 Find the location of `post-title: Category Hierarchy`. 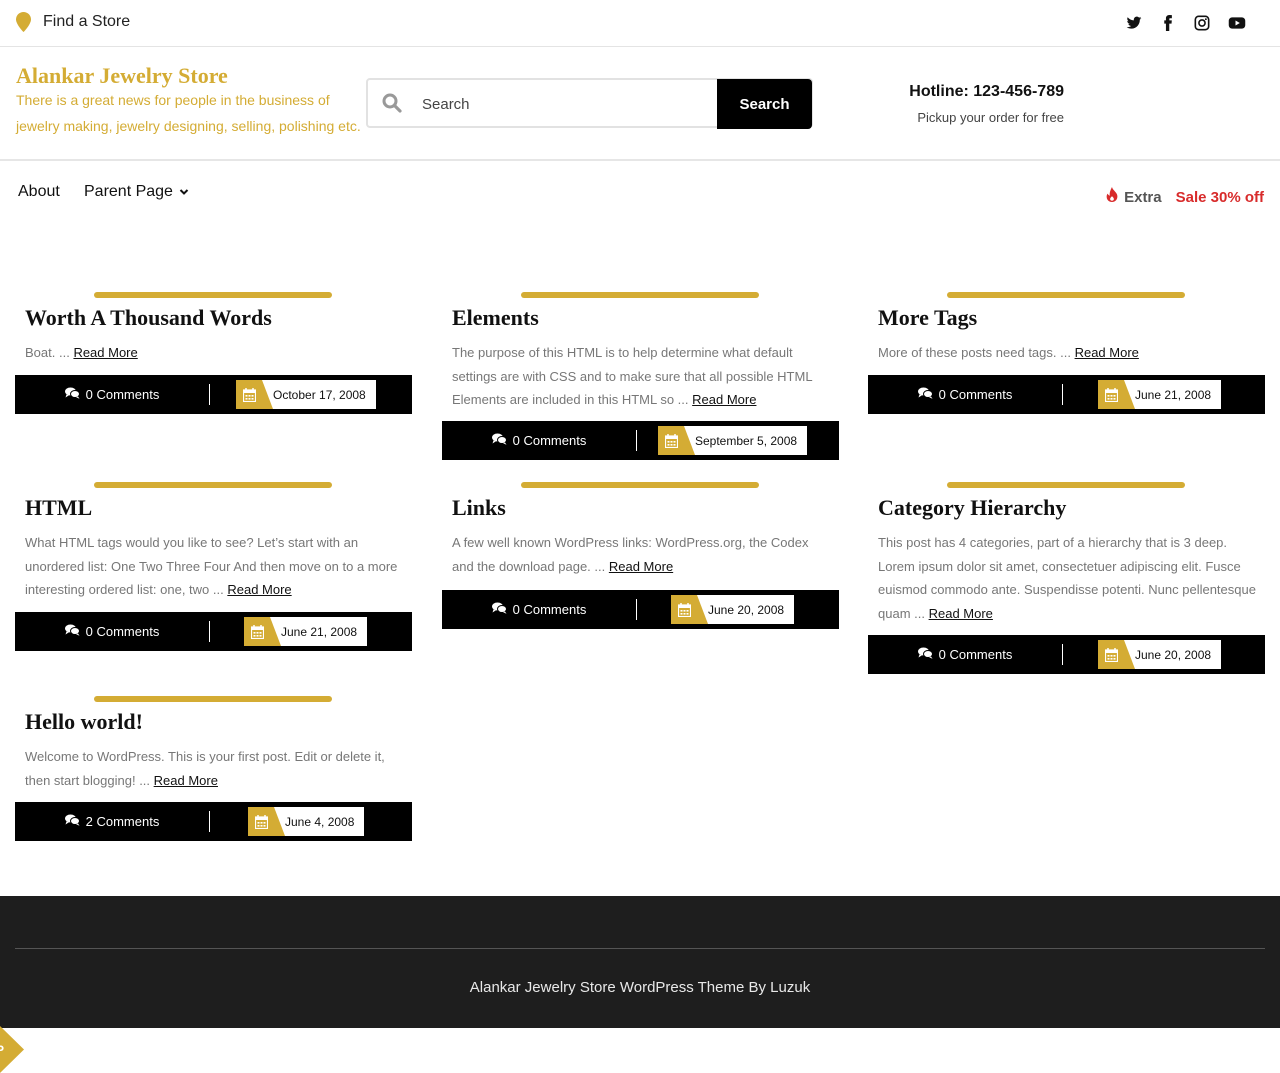

post-title: Category Hierarchy is located at coordinates (972, 508).